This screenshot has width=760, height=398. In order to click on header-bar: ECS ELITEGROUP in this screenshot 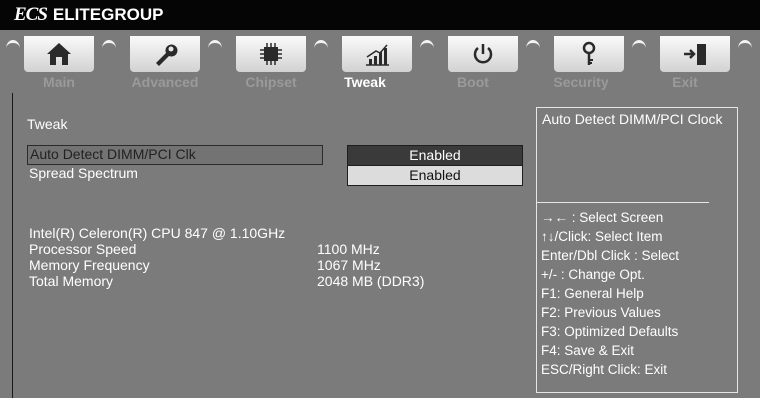, I will do `click(380, 15)`.